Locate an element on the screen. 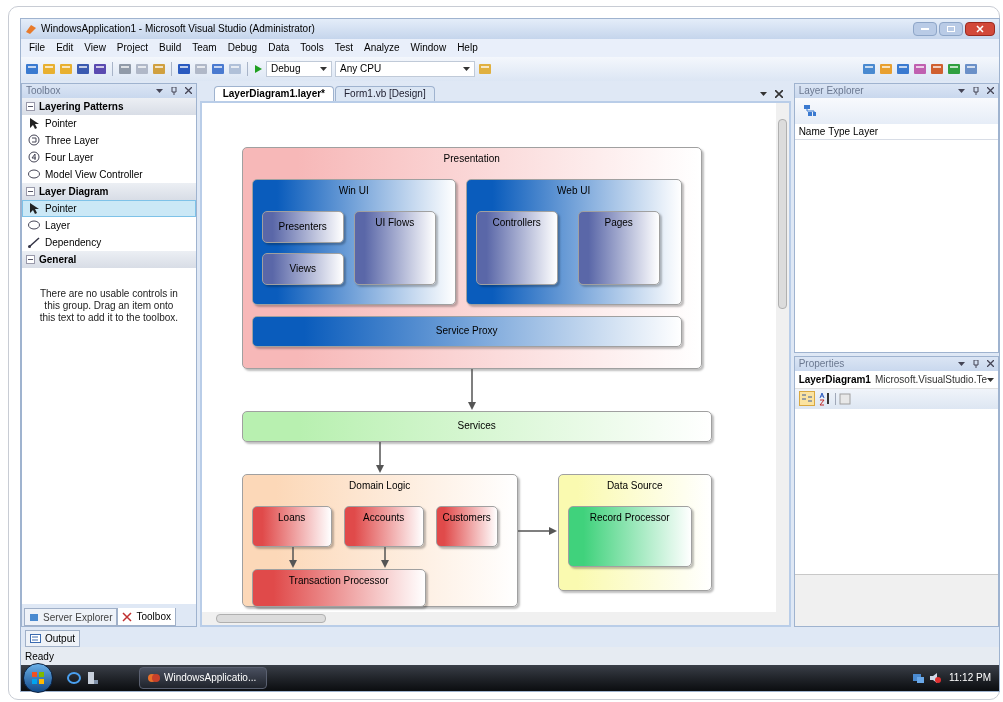 This screenshot has width=1003, height=702. menu-item: Team is located at coordinates (204, 48).